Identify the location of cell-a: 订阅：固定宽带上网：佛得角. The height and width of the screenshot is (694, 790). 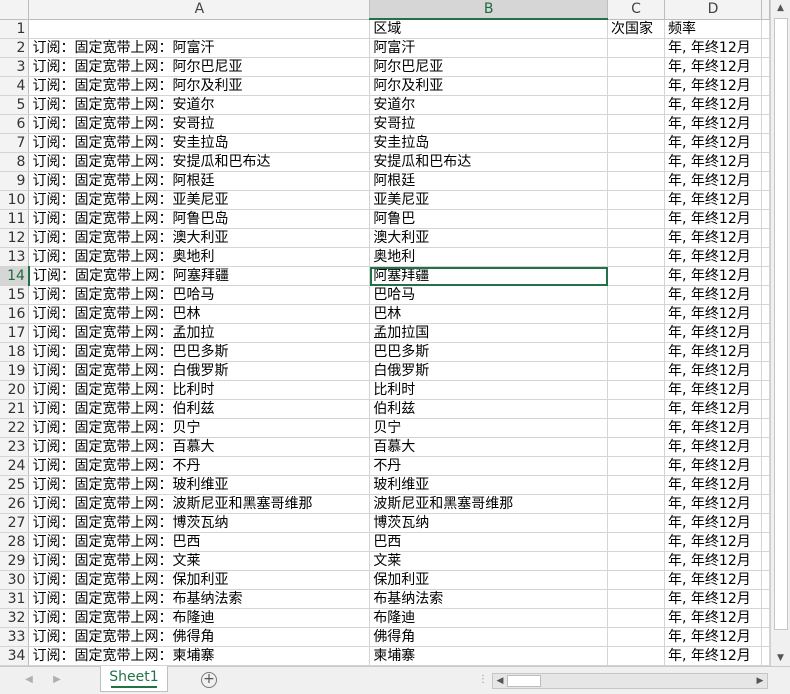
(199, 637).